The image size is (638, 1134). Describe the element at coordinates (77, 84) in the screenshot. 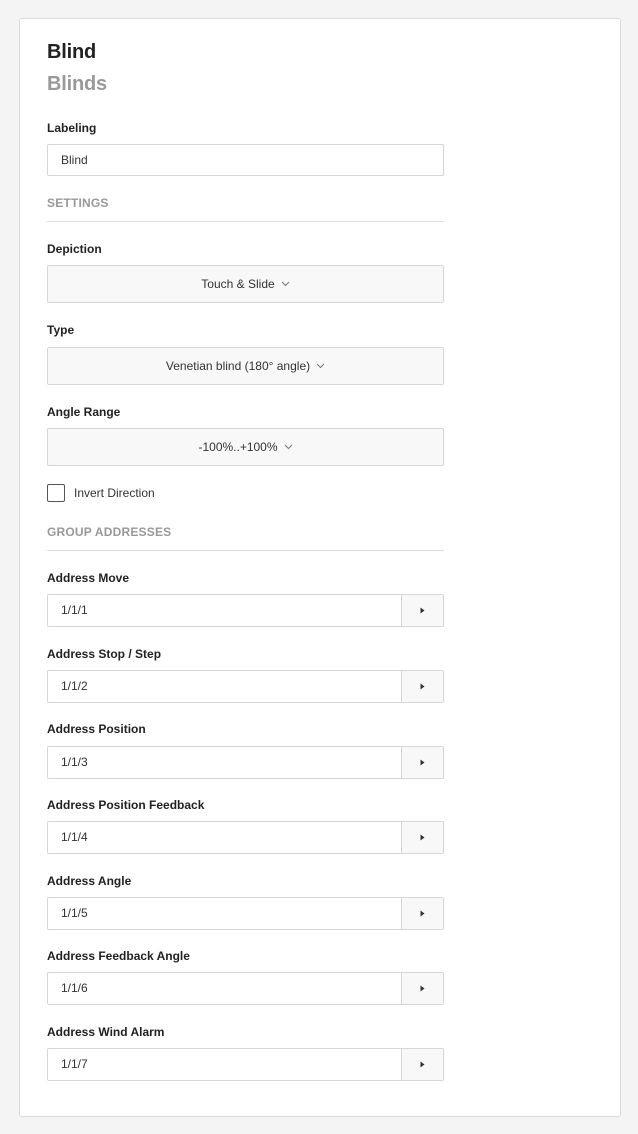

I see `page-subtitle: Blinds` at that location.